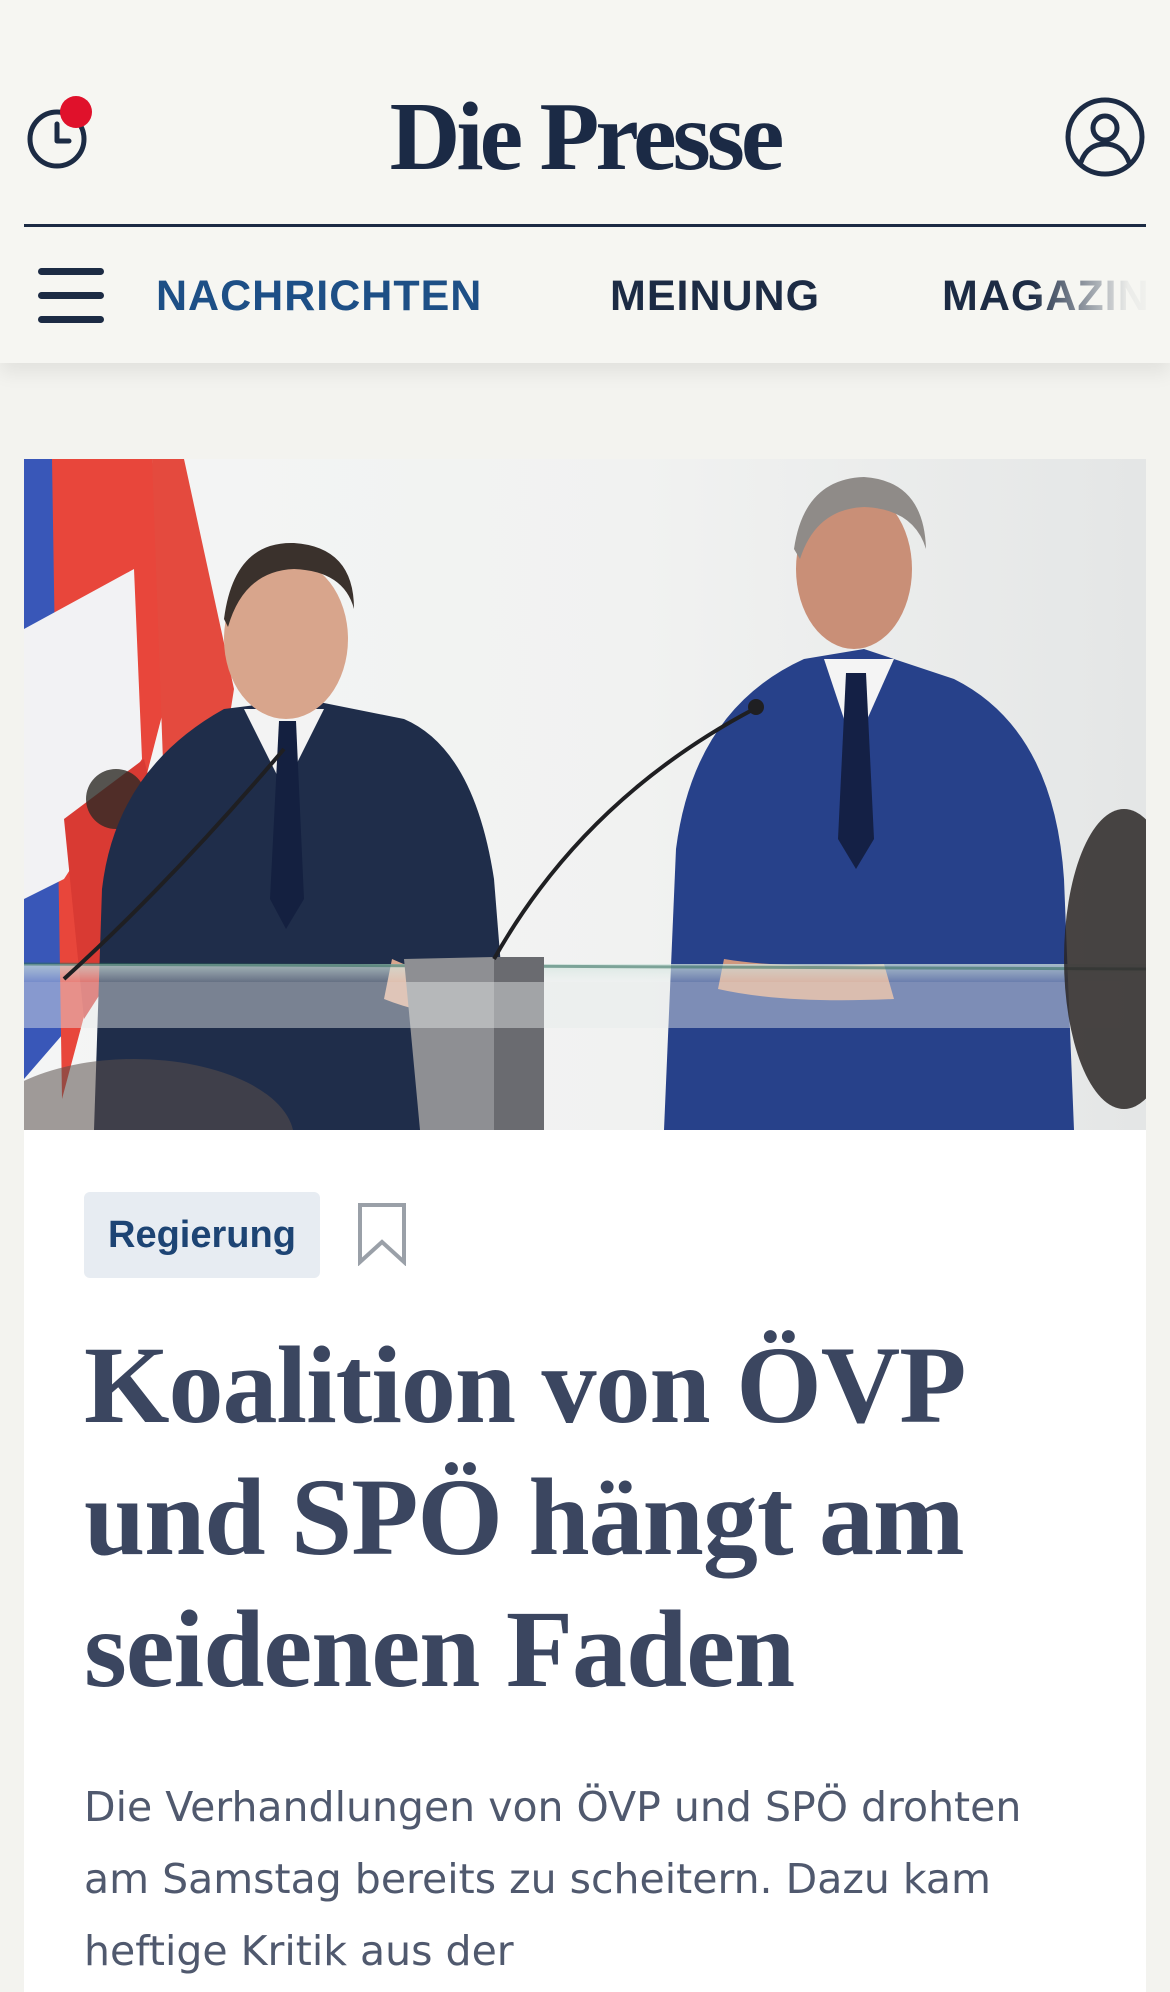 The height and width of the screenshot is (1992, 1170). I want to click on history-button, so click(61, 135).